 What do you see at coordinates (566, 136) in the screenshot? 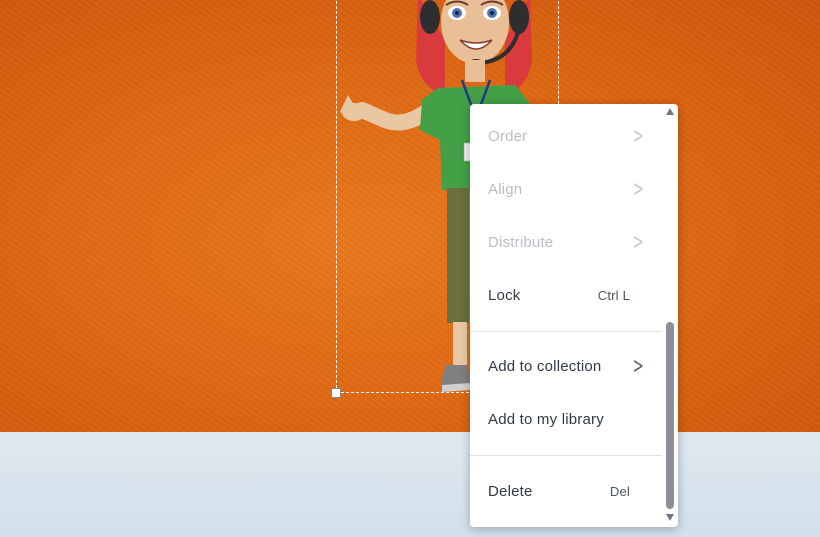
I see `menu-item-order: Order >` at bounding box center [566, 136].